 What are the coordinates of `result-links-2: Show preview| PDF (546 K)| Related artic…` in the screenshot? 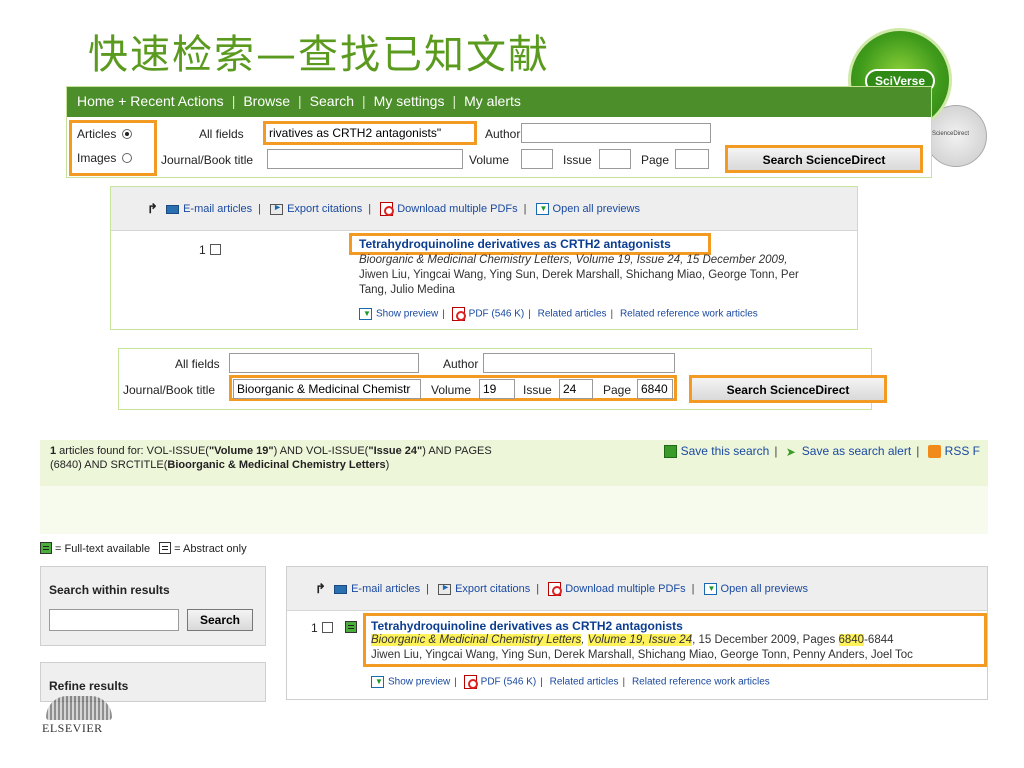 It's located at (570, 682).